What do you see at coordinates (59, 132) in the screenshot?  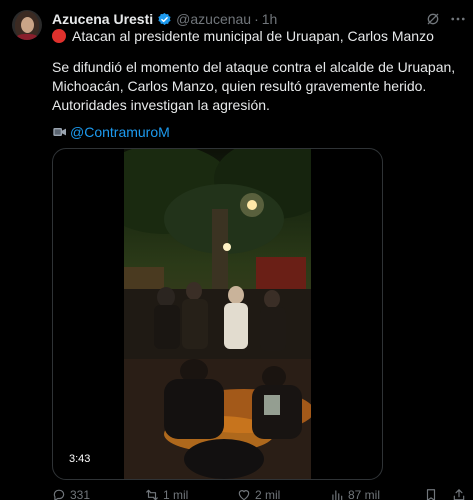 I see `video-camera-icon` at bounding box center [59, 132].